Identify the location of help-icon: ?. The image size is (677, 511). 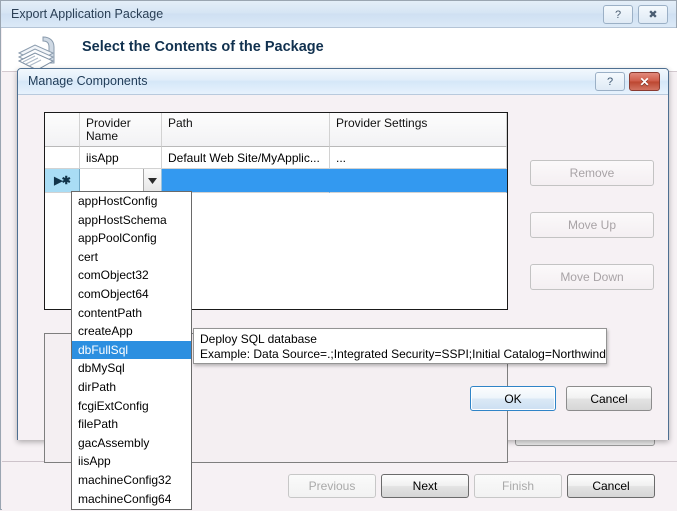
(618, 14).